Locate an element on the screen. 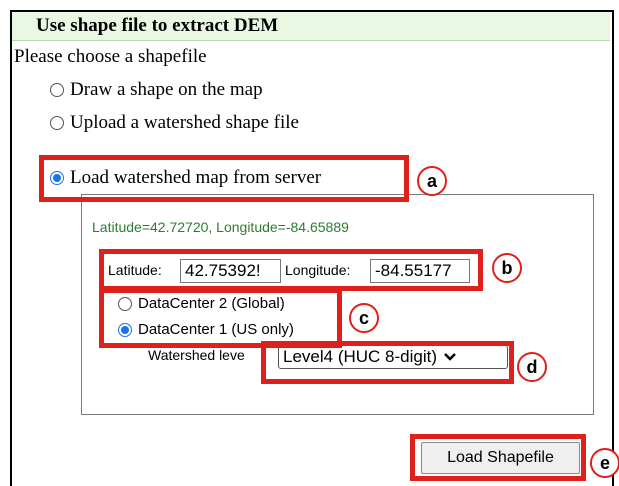 The height and width of the screenshot is (486, 619). callout-e: e is located at coordinates (604, 463).